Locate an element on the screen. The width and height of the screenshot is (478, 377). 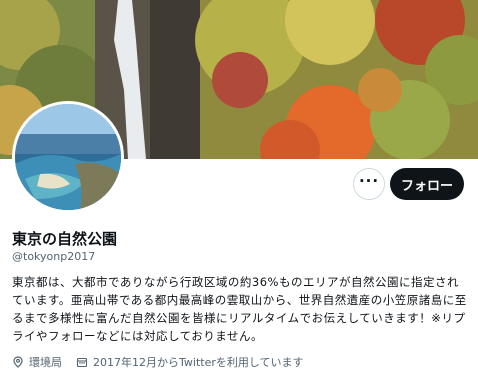
more-dots-icon: ··· is located at coordinates (369, 180).